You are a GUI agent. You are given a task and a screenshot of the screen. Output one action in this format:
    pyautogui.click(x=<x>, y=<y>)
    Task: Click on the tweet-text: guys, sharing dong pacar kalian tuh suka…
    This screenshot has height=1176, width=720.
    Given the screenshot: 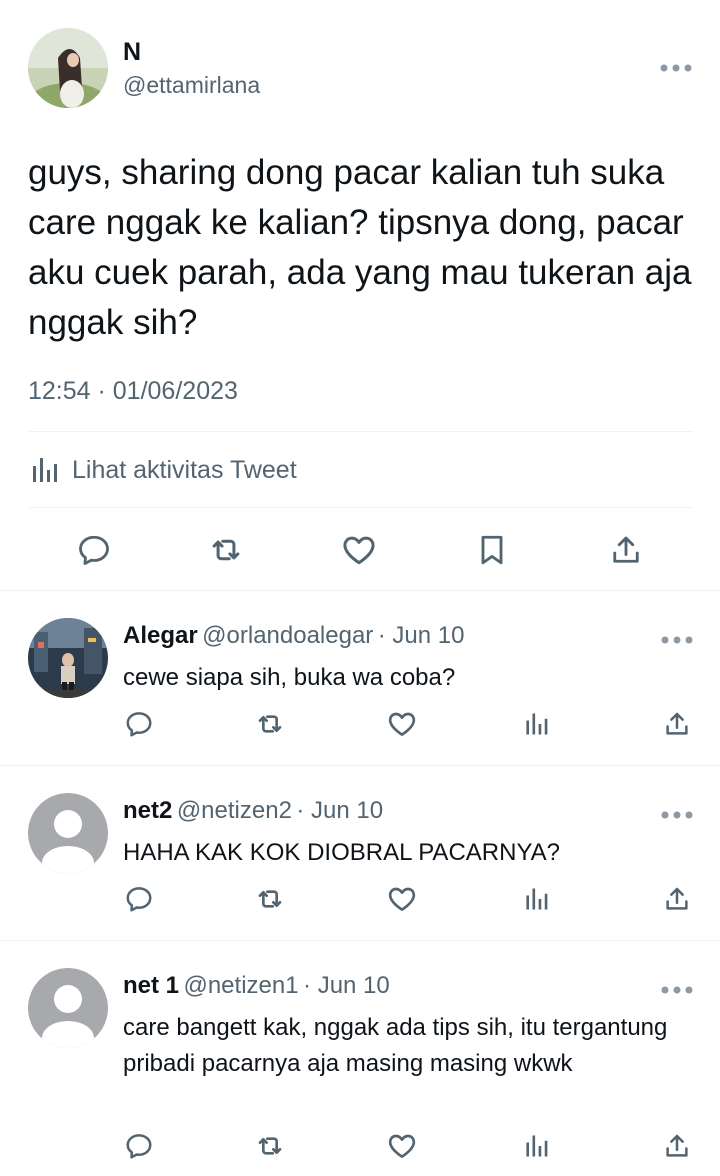 What is the action you would take?
    pyautogui.click(x=360, y=247)
    